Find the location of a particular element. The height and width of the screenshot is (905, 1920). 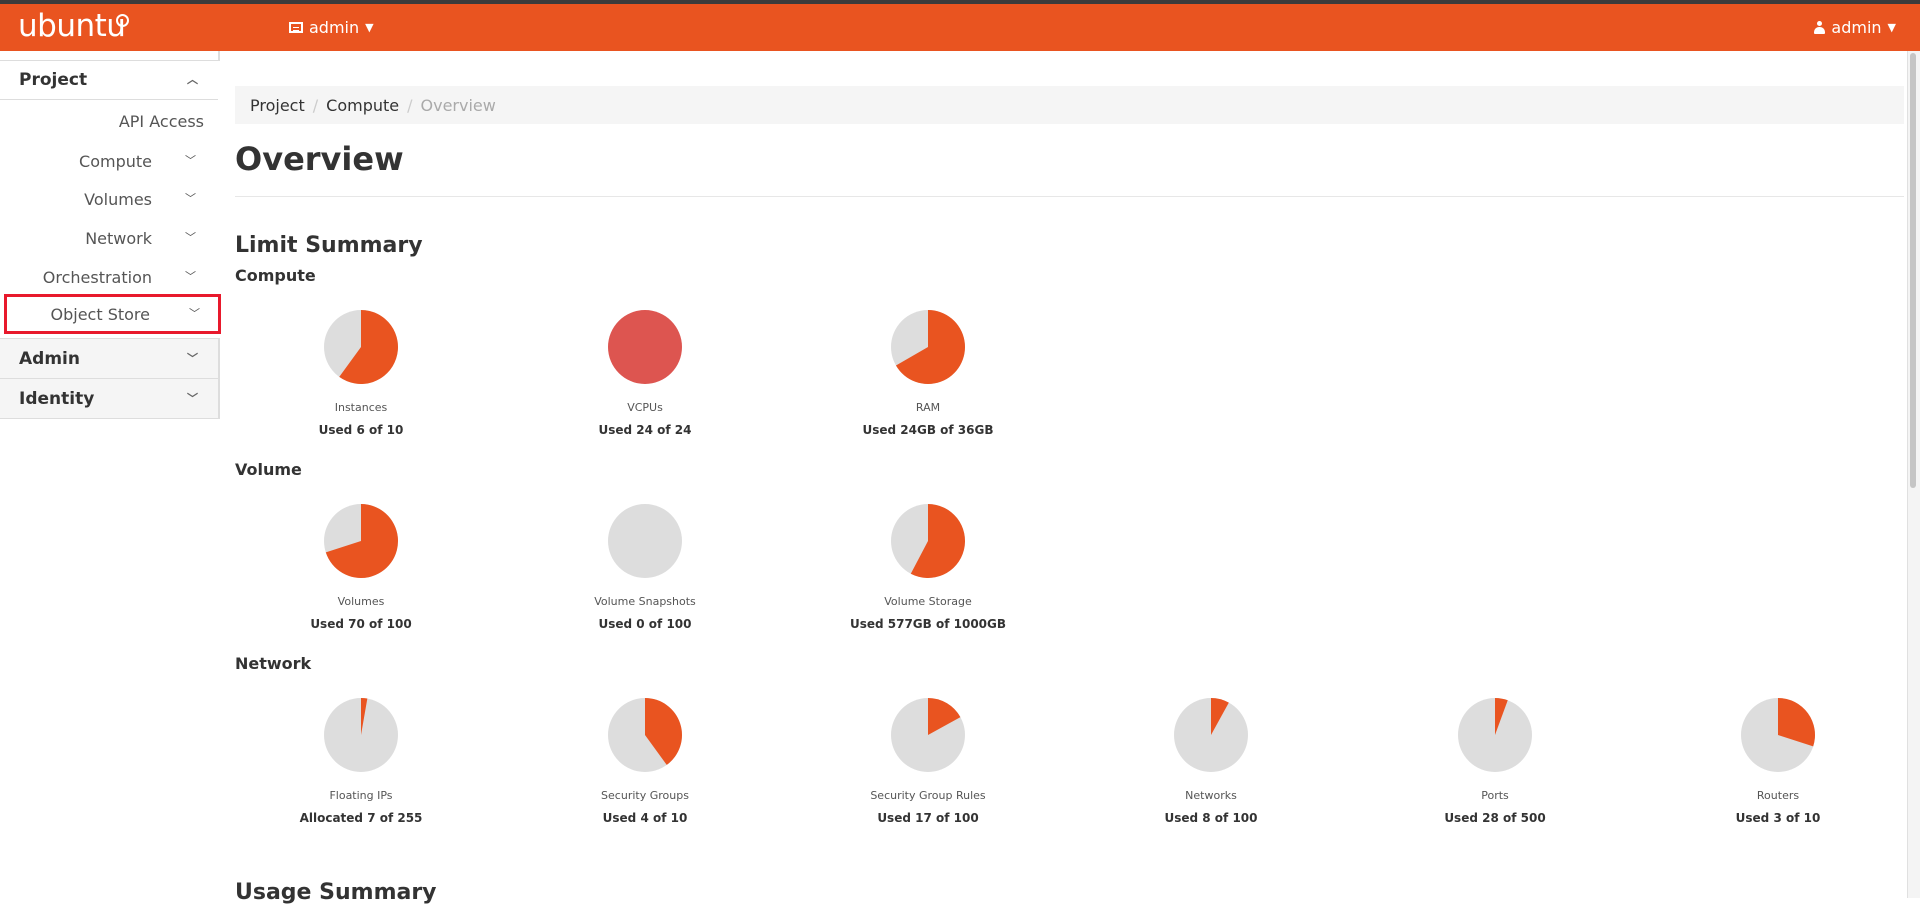

title-divider is located at coordinates (1069, 196).